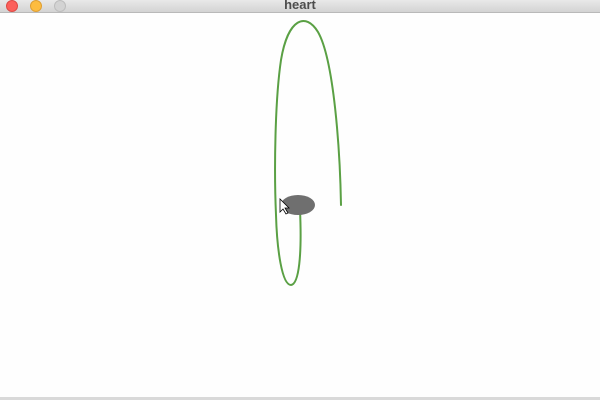  I want to click on window-title: heart, so click(300, 6).